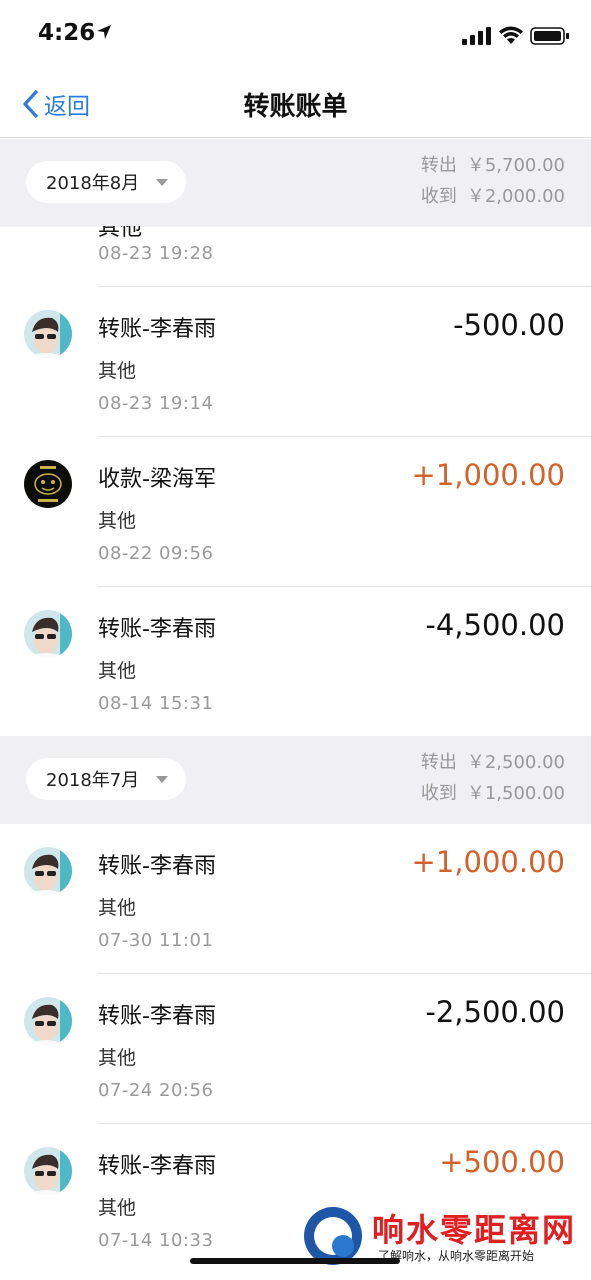 Image resolution: width=591 pixels, height=1280 pixels. I want to click on transaction-row: 转账-李春雨 其他 07-30 11:01 +1,000.00, so click(295, 898).